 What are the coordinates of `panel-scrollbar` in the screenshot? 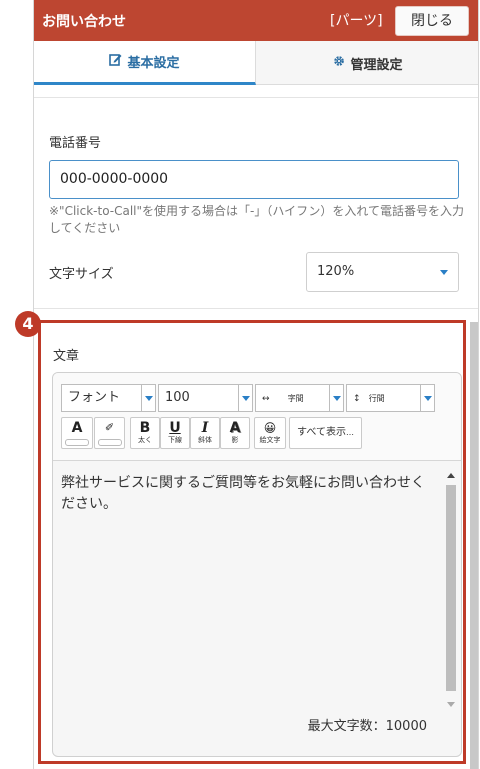 It's located at (474, 545).